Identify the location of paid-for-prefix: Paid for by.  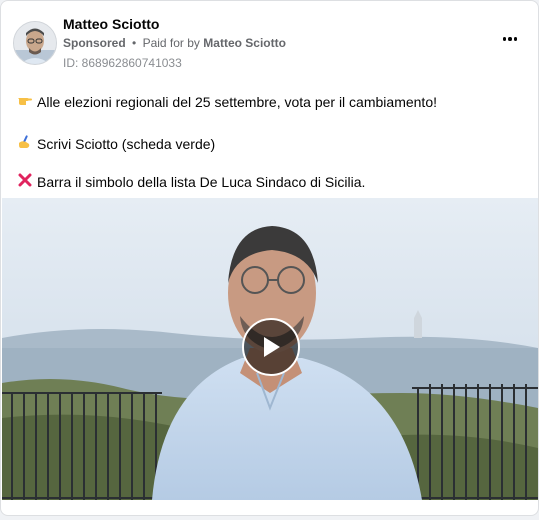
(171, 43).